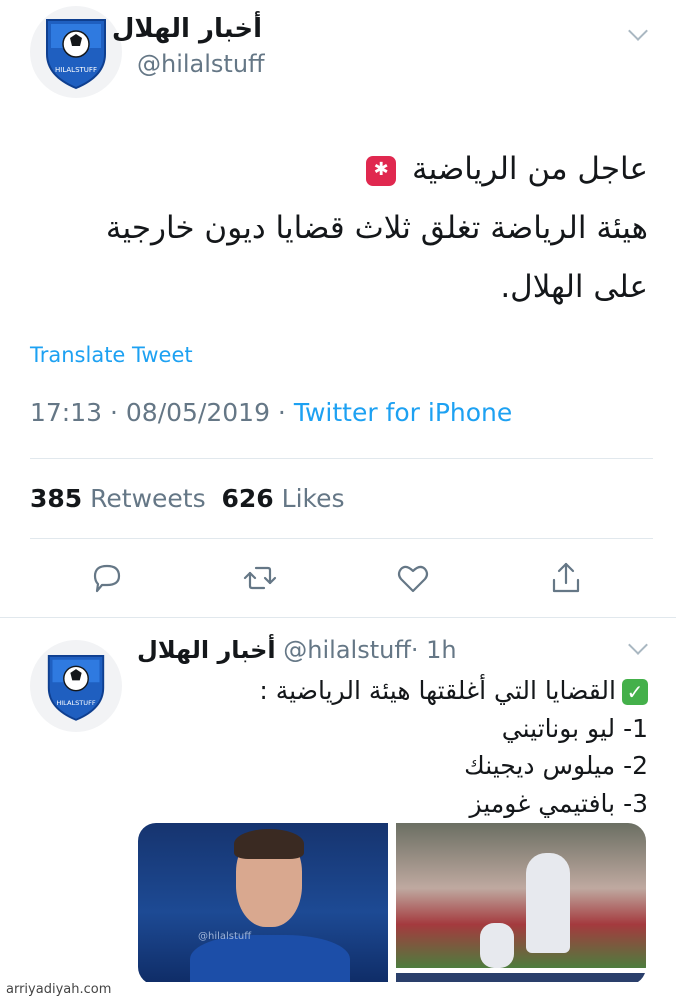 Image resolution: width=676 pixels, height=1000 pixels. I want to click on retweet-icon, so click(260, 578).